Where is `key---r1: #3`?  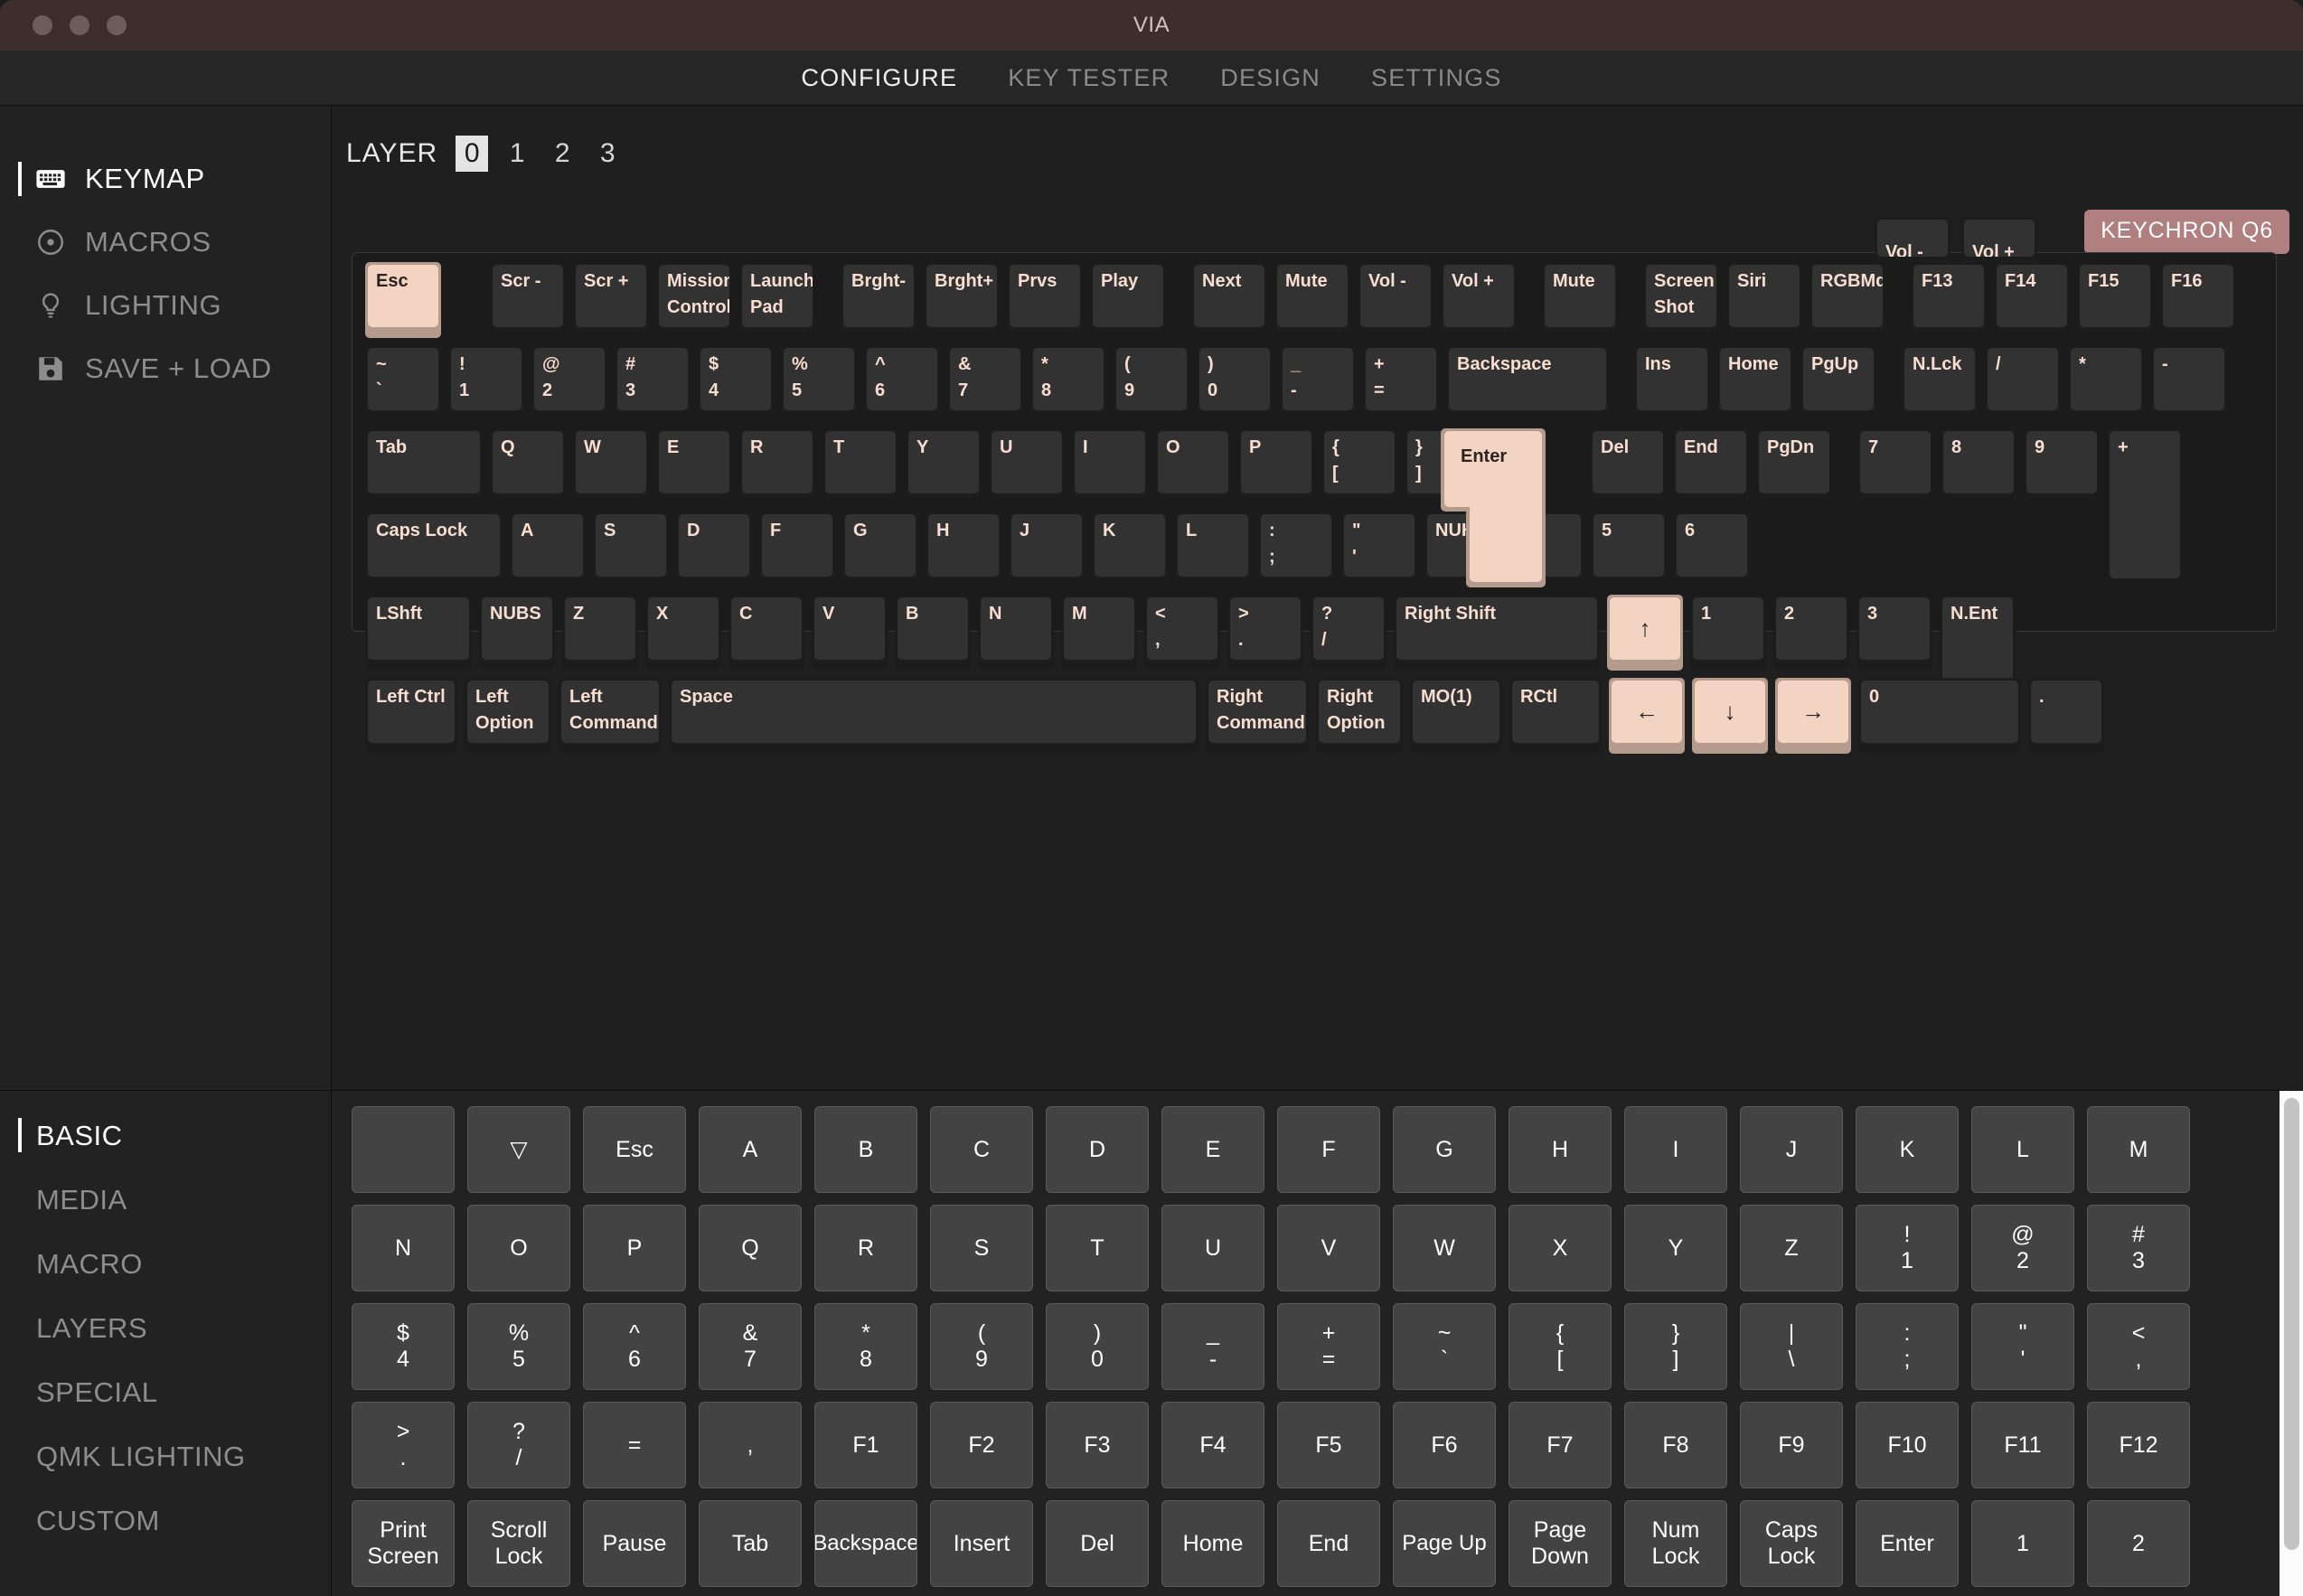 key---r1: #3 is located at coordinates (653, 383).